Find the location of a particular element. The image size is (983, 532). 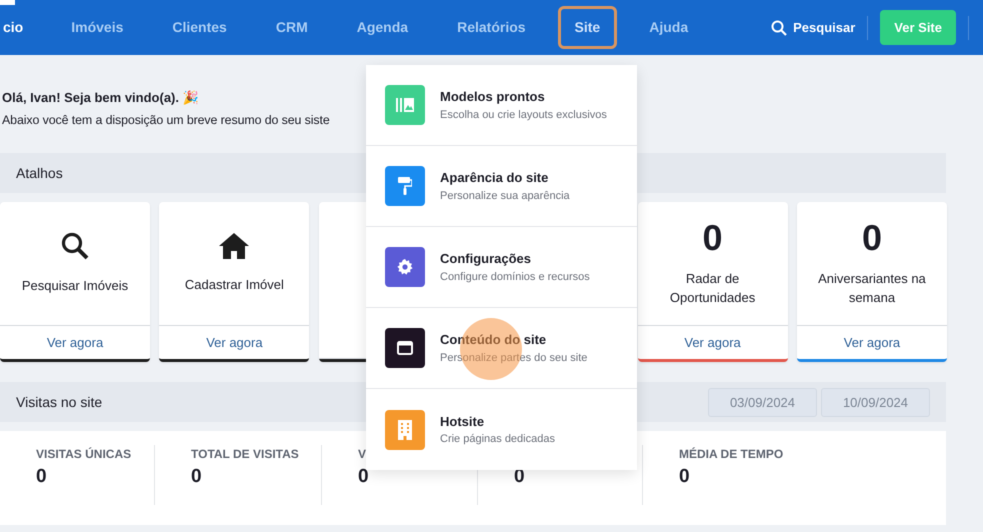

menu-item-title: Hotsite is located at coordinates (463, 421).